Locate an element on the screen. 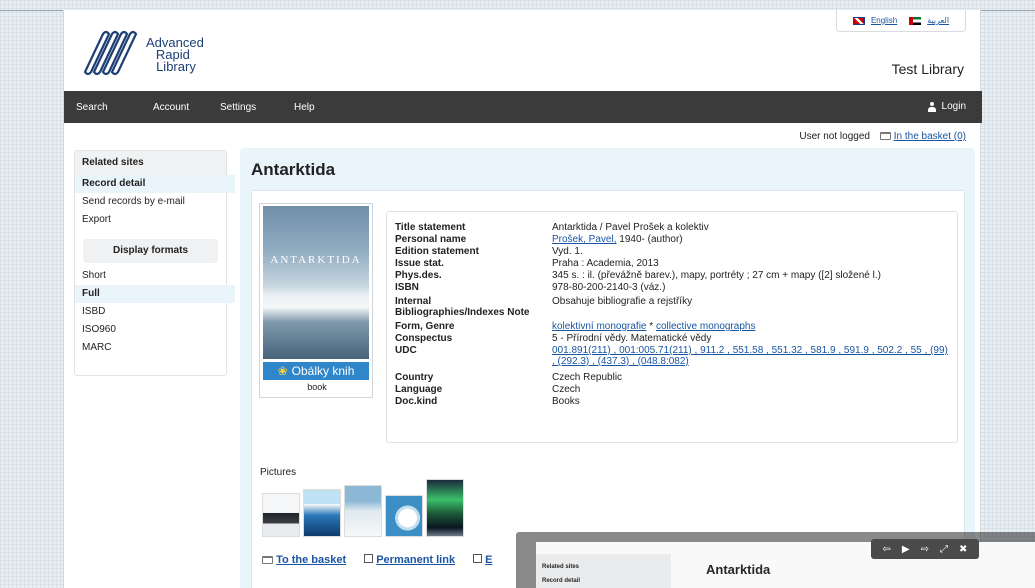 The height and width of the screenshot is (588, 1035). genre-link-cz: kolektivní monografie is located at coordinates (599, 326).